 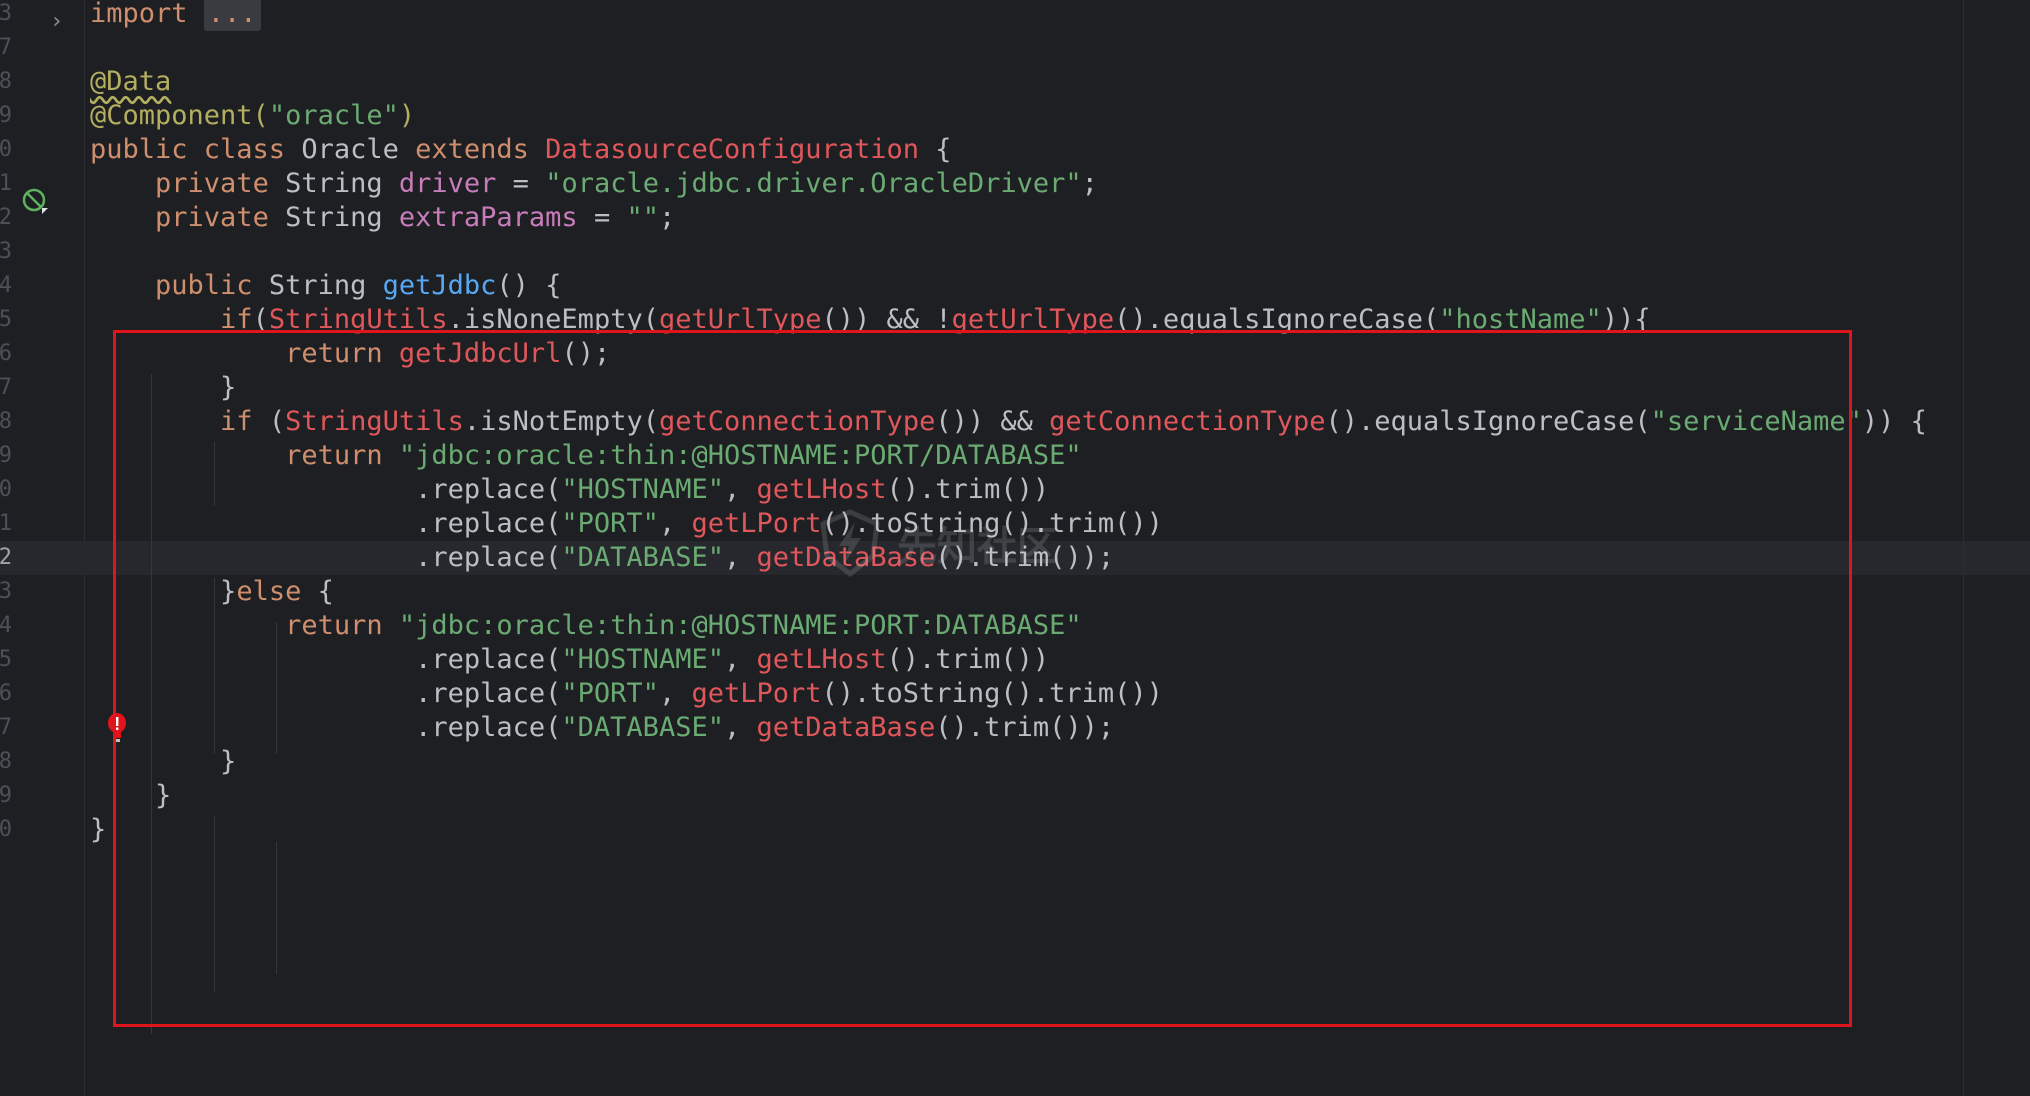 I want to click on code-token: @Data, so click(x=131, y=81).